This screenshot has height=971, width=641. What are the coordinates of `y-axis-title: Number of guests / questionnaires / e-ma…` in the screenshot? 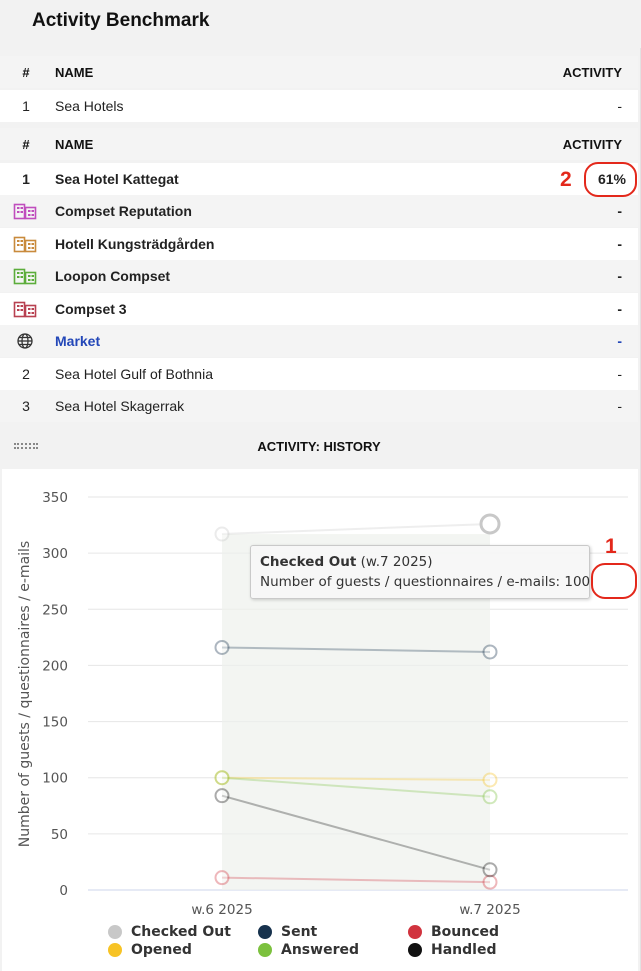 It's located at (25, 694).